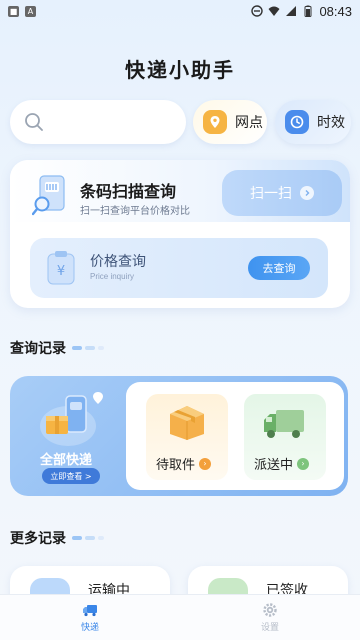  I want to click on records-section-title: 查询记录, so click(57, 348).